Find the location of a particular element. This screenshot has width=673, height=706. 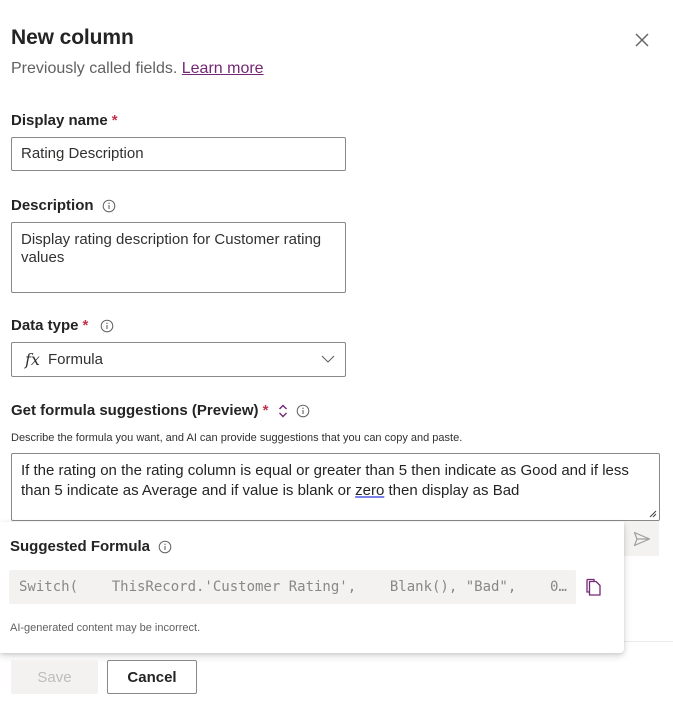

description-label-text: Description is located at coordinates (52, 205).